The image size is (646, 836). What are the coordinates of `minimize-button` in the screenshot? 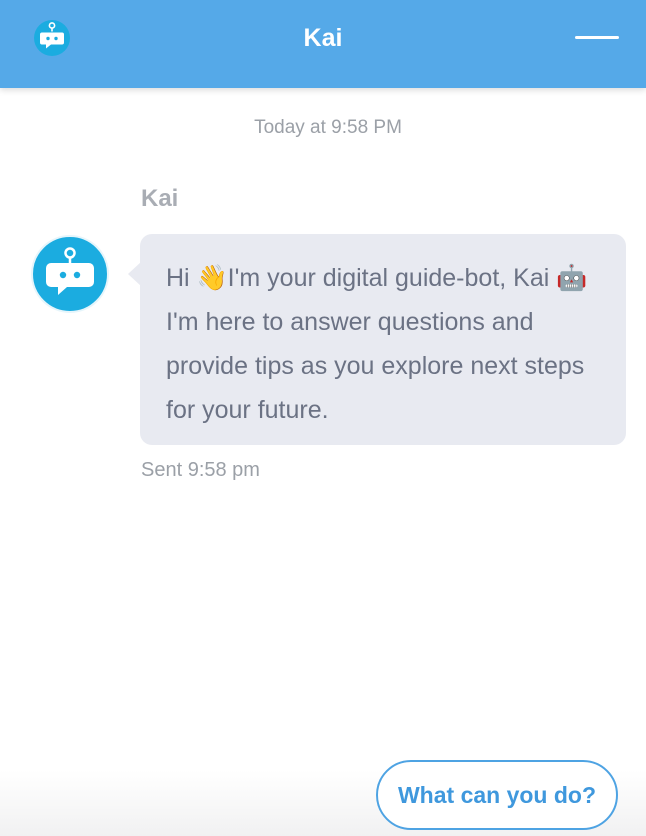 It's located at (597, 37).